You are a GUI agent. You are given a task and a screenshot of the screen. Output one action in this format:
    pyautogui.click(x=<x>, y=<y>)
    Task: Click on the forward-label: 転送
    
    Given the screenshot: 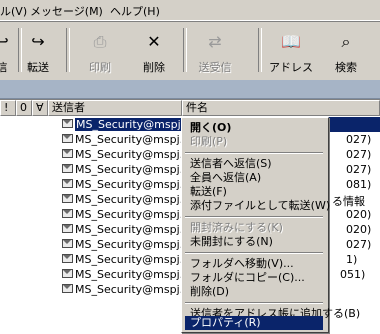 What is the action you would take?
    pyautogui.click(x=38, y=67)
    